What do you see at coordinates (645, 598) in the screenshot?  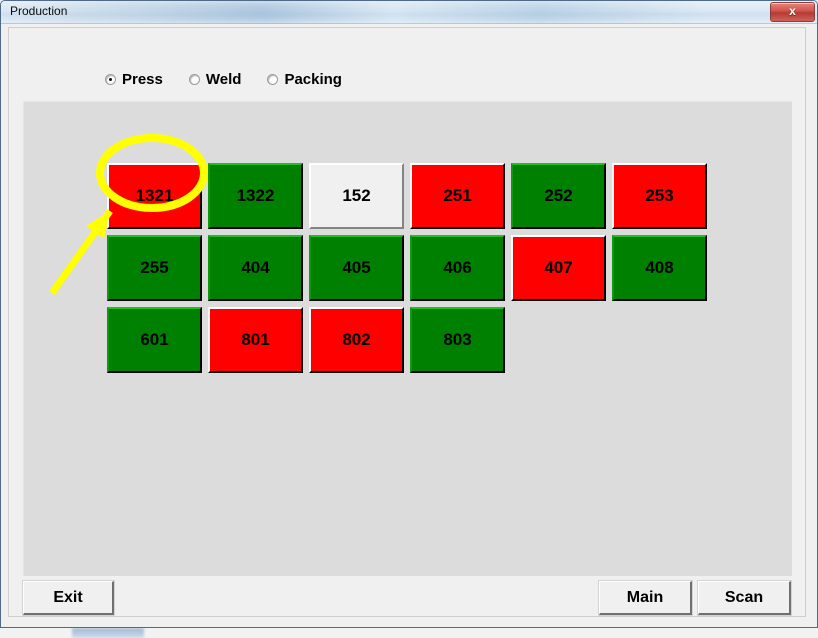 I see `main-button: Main` at bounding box center [645, 598].